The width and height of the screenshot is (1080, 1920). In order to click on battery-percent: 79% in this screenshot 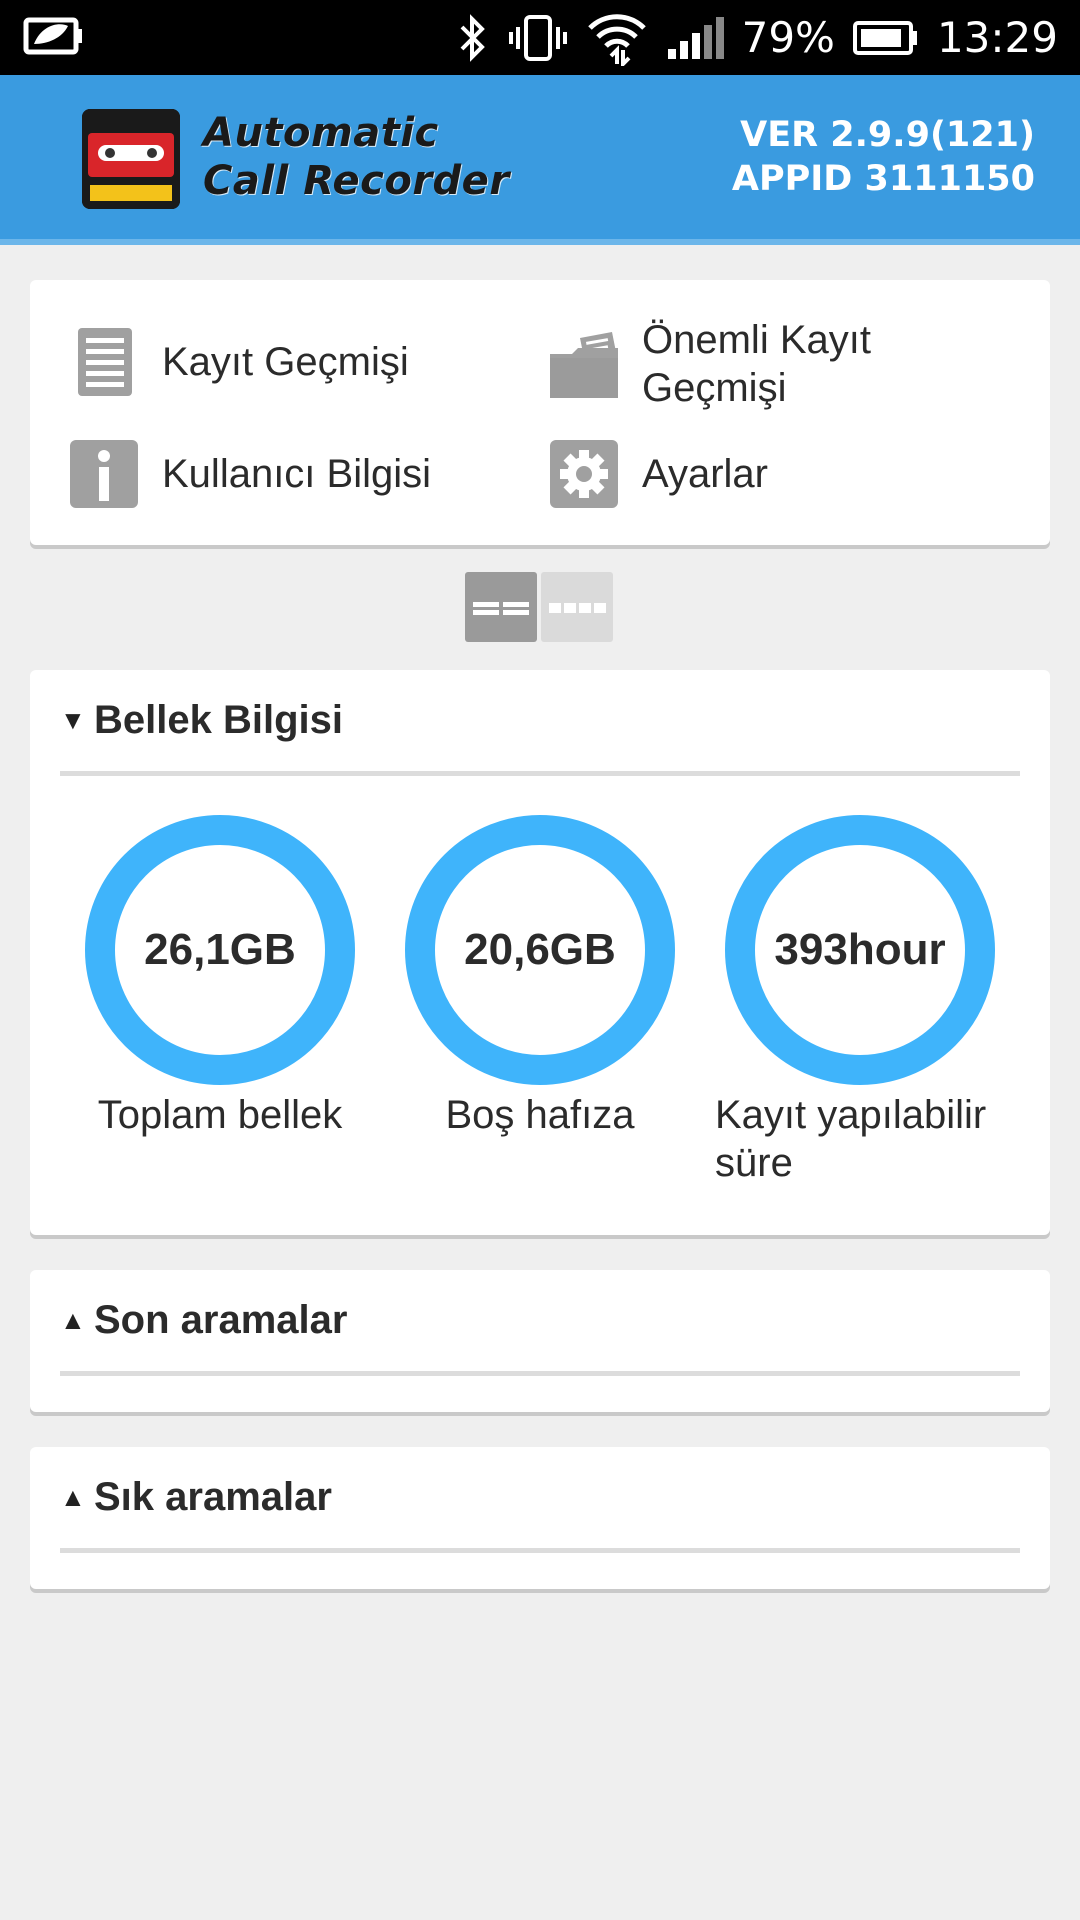, I will do `click(788, 37)`.